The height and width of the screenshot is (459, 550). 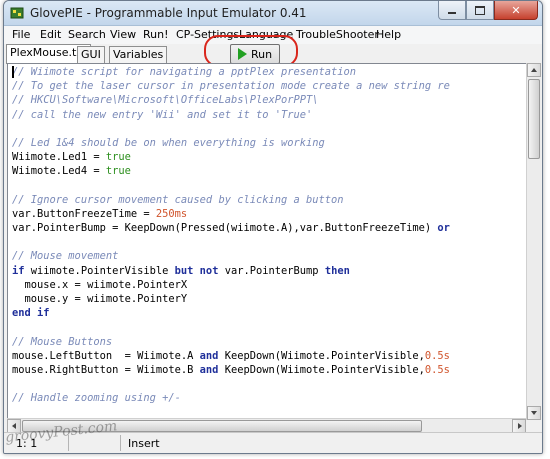 What do you see at coordinates (144, 443) in the screenshot?
I see `edit-mode: Insert` at bounding box center [144, 443].